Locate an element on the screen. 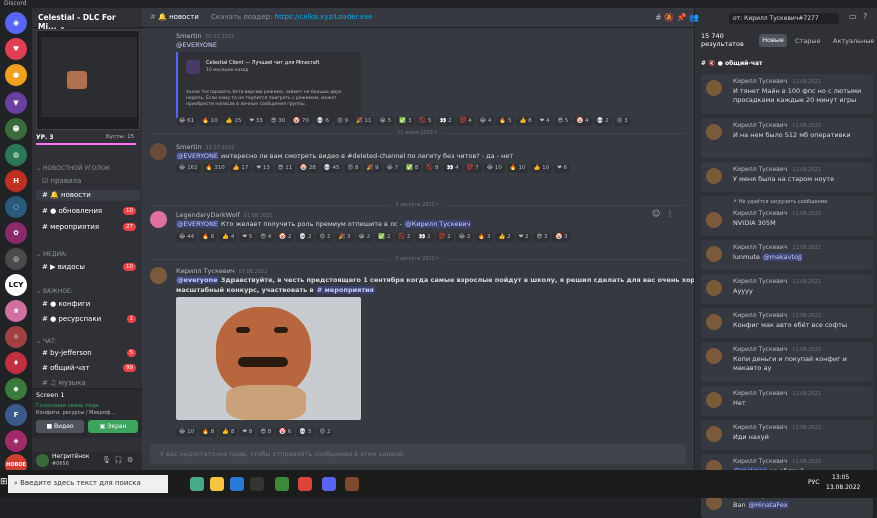 Image resolution: width=877 pixels, height=518 pixels. reaction: 😎 11 is located at coordinates (285, 168).